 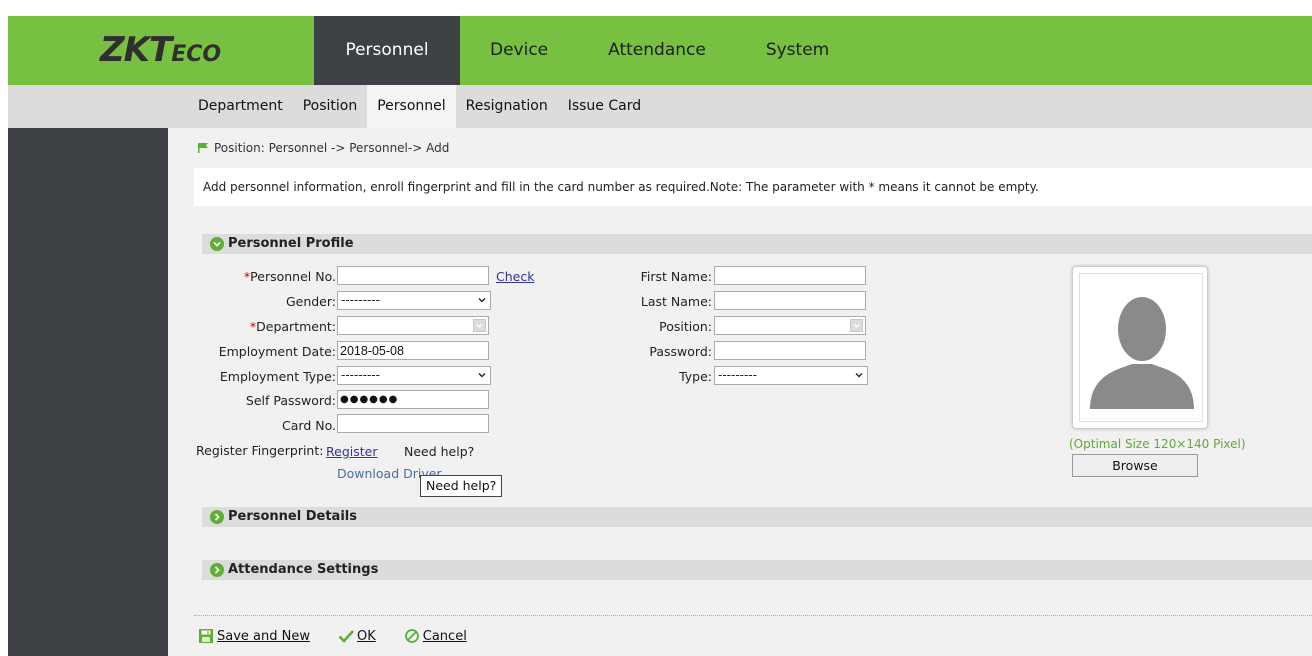 What do you see at coordinates (292, 516) in the screenshot?
I see `section-title: Personnel Details` at bounding box center [292, 516].